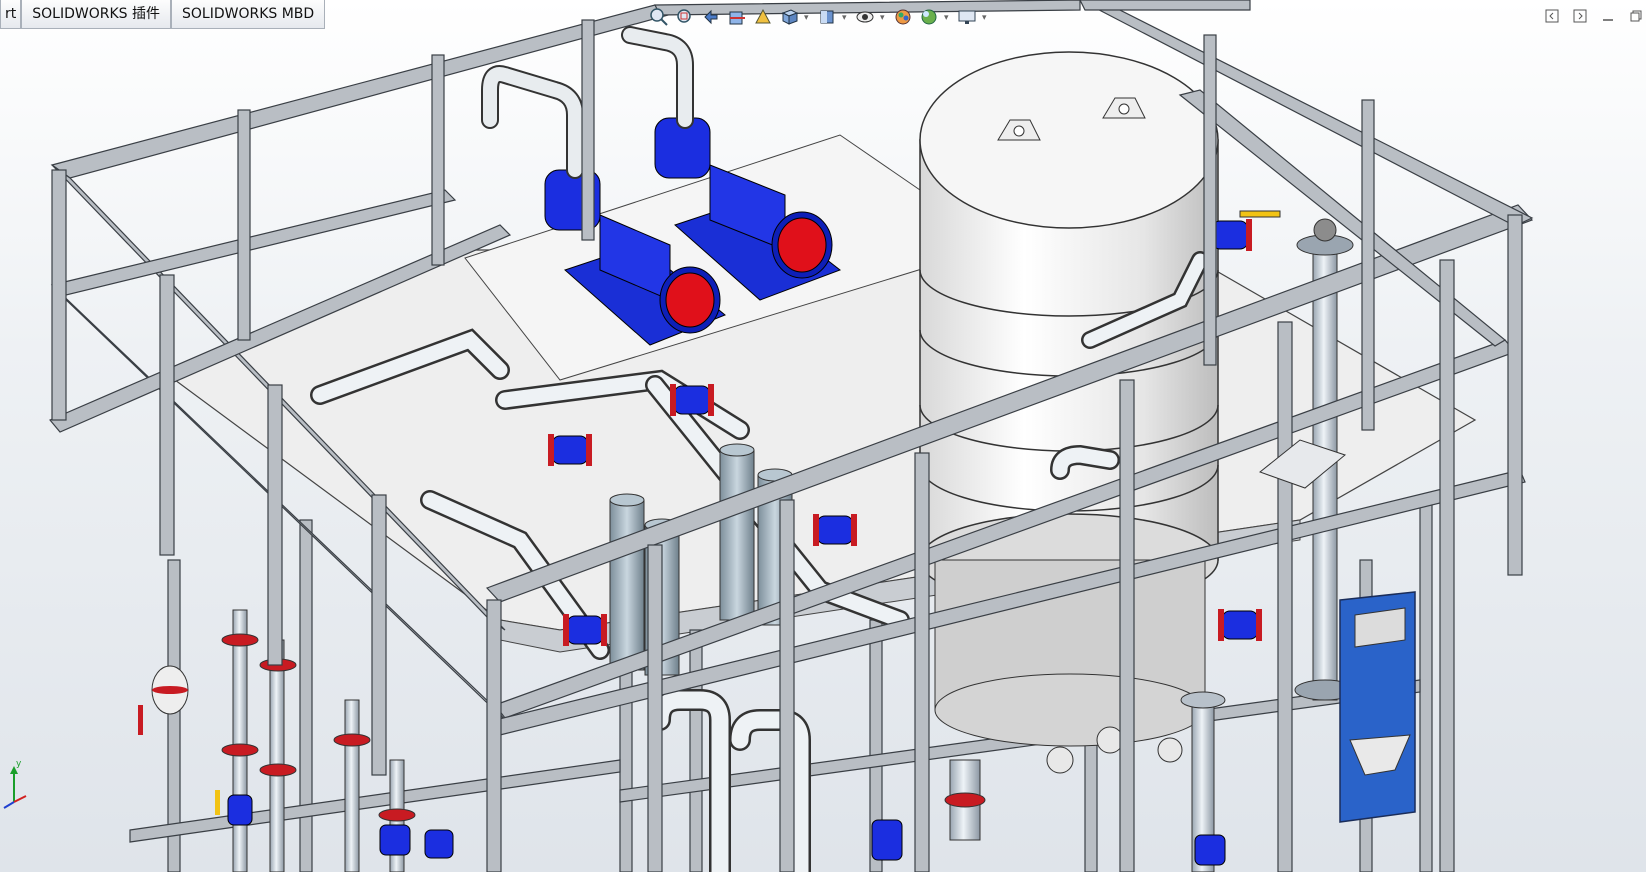 This screenshot has width=1646, height=872. What do you see at coordinates (659, 17) in the screenshot?
I see `zoom-to-fit-icon` at bounding box center [659, 17].